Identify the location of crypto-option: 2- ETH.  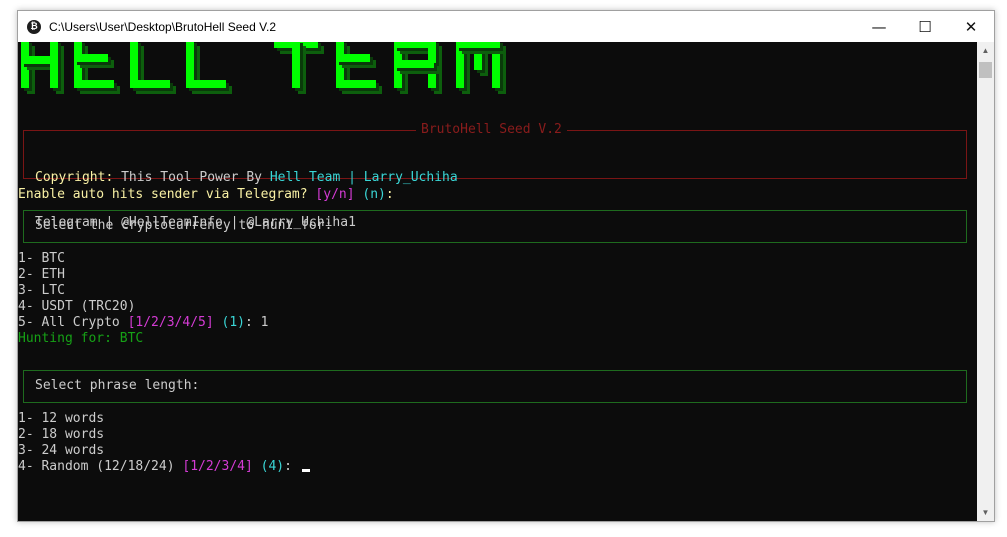
(41, 274).